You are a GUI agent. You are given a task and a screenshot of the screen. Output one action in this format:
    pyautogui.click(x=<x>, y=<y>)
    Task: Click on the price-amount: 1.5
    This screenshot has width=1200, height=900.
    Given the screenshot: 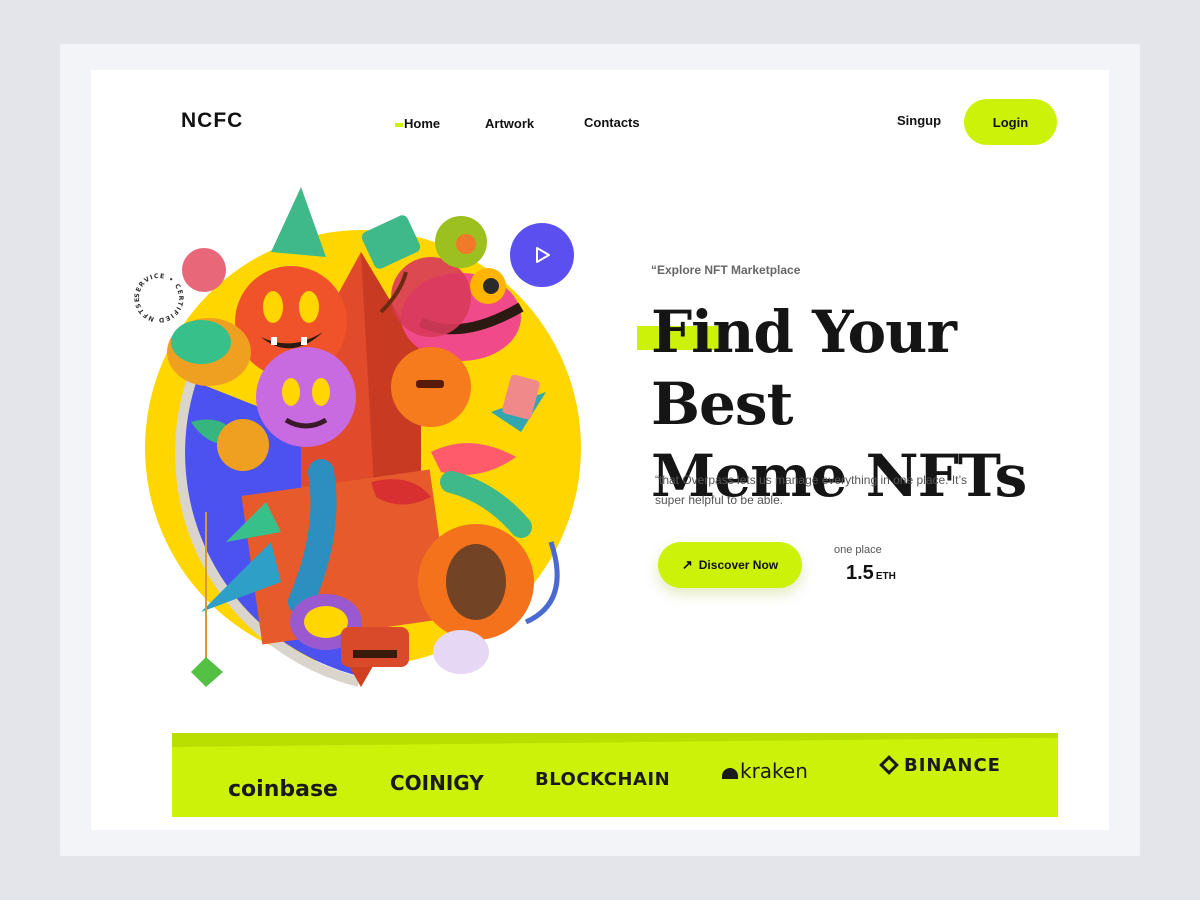 What is the action you would take?
    pyautogui.click(x=860, y=573)
    